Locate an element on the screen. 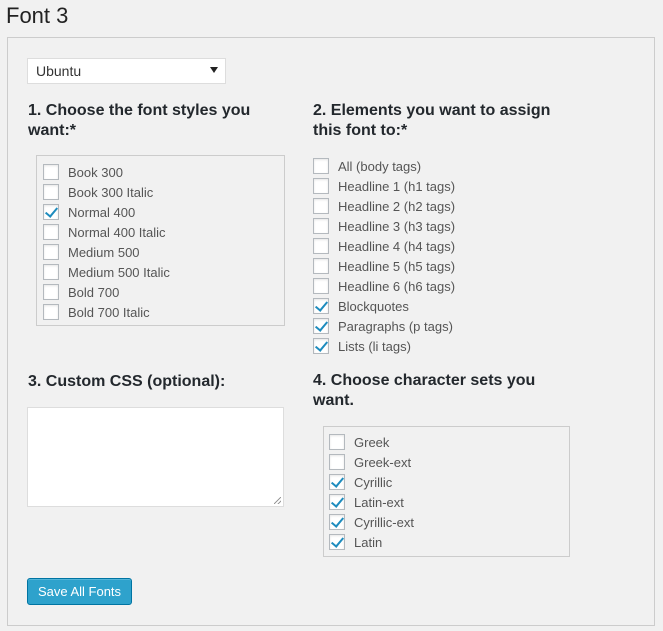 The height and width of the screenshot is (631, 663). element-option: Headline 2 (h2 tags) is located at coordinates (384, 206).